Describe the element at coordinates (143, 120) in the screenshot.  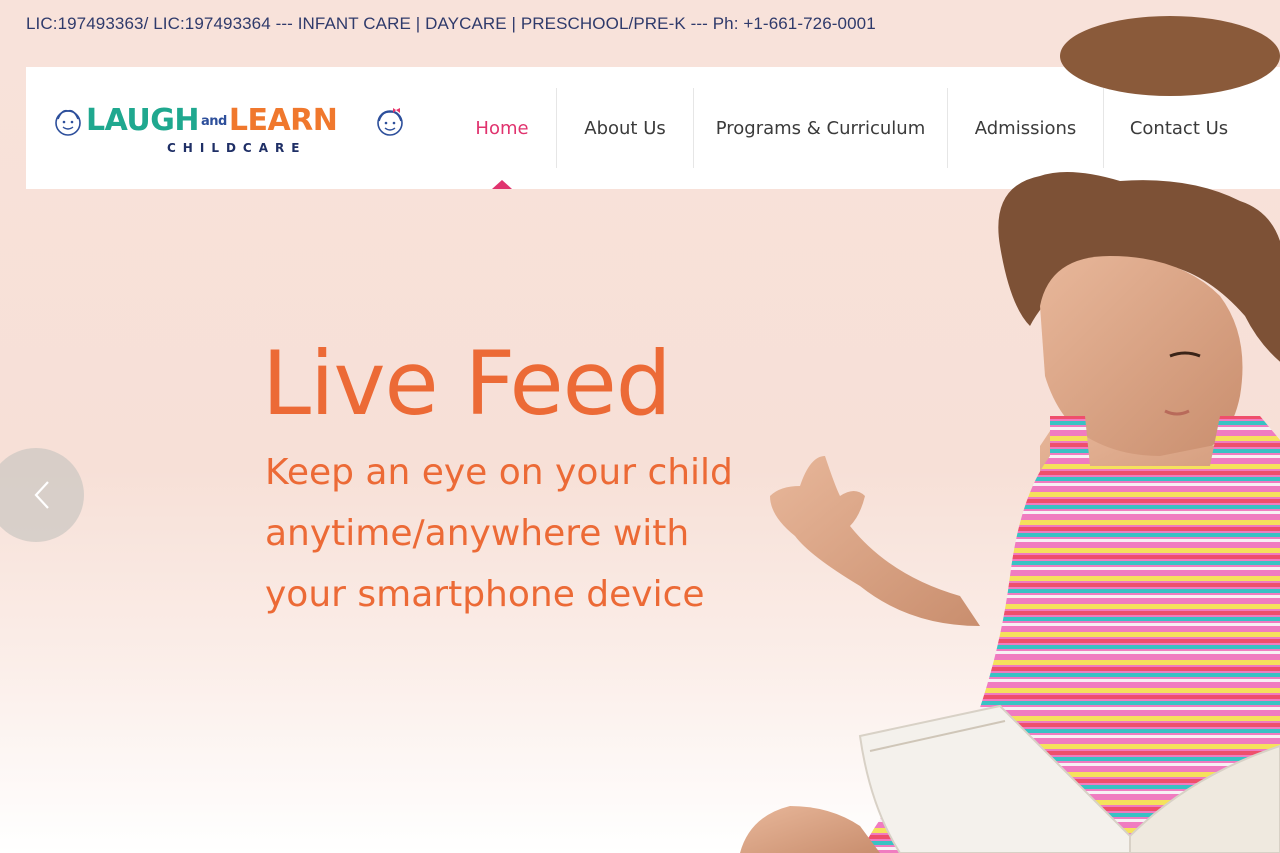
I see `logo-word-laugh: LAUGH` at that location.